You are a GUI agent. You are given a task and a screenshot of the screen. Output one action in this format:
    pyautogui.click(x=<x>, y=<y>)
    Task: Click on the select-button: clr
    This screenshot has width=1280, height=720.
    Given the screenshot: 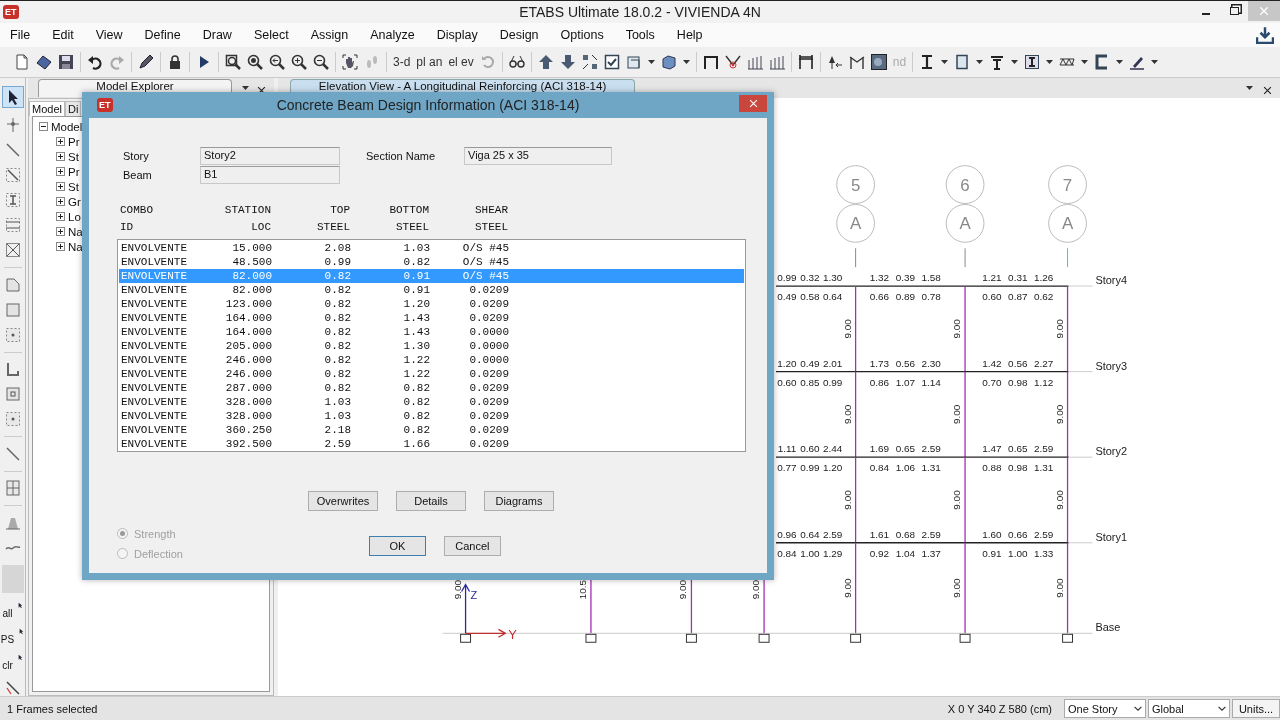 What is the action you would take?
    pyautogui.click(x=12, y=662)
    